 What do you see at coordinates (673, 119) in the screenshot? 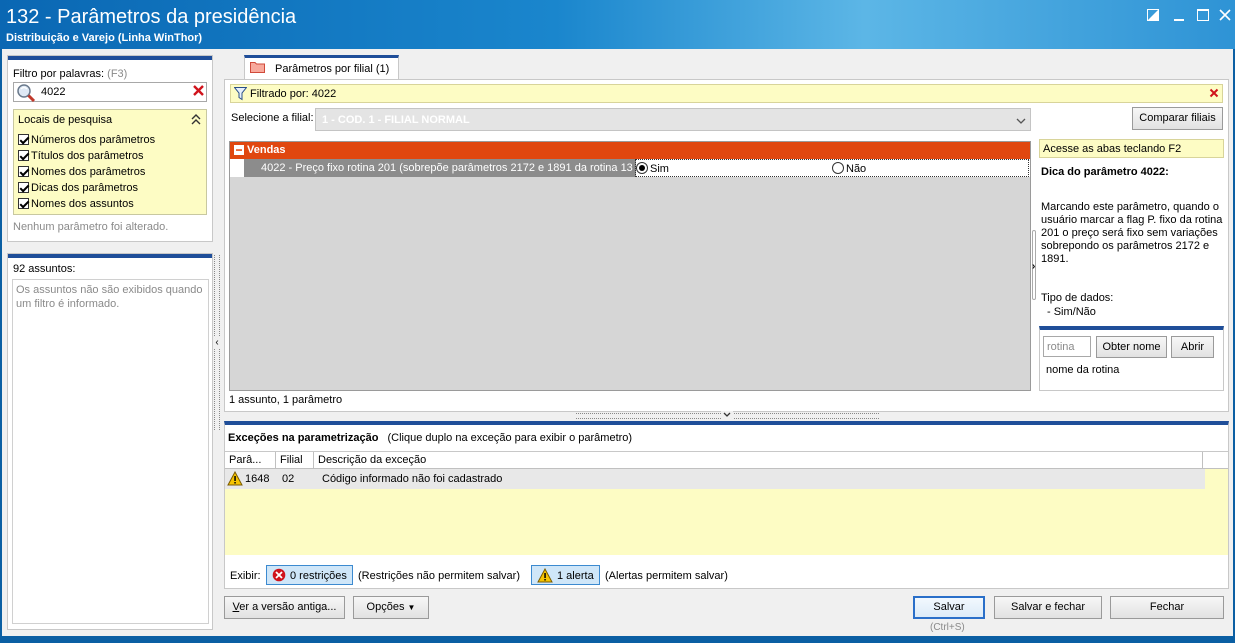
I see `branch-select: 1 - COD. 1 - FILIAL NORMAL` at bounding box center [673, 119].